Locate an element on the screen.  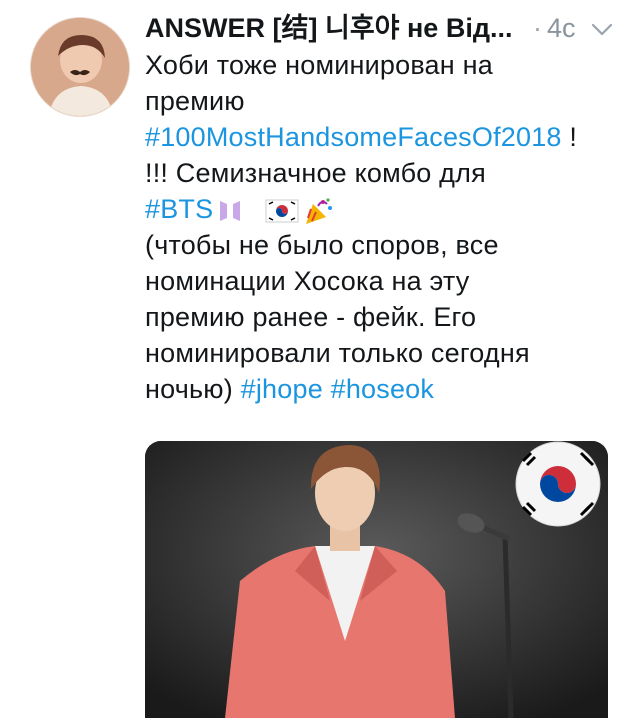
tweet-text-segment: !!! Семизначное комбо для is located at coordinates (315, 173).